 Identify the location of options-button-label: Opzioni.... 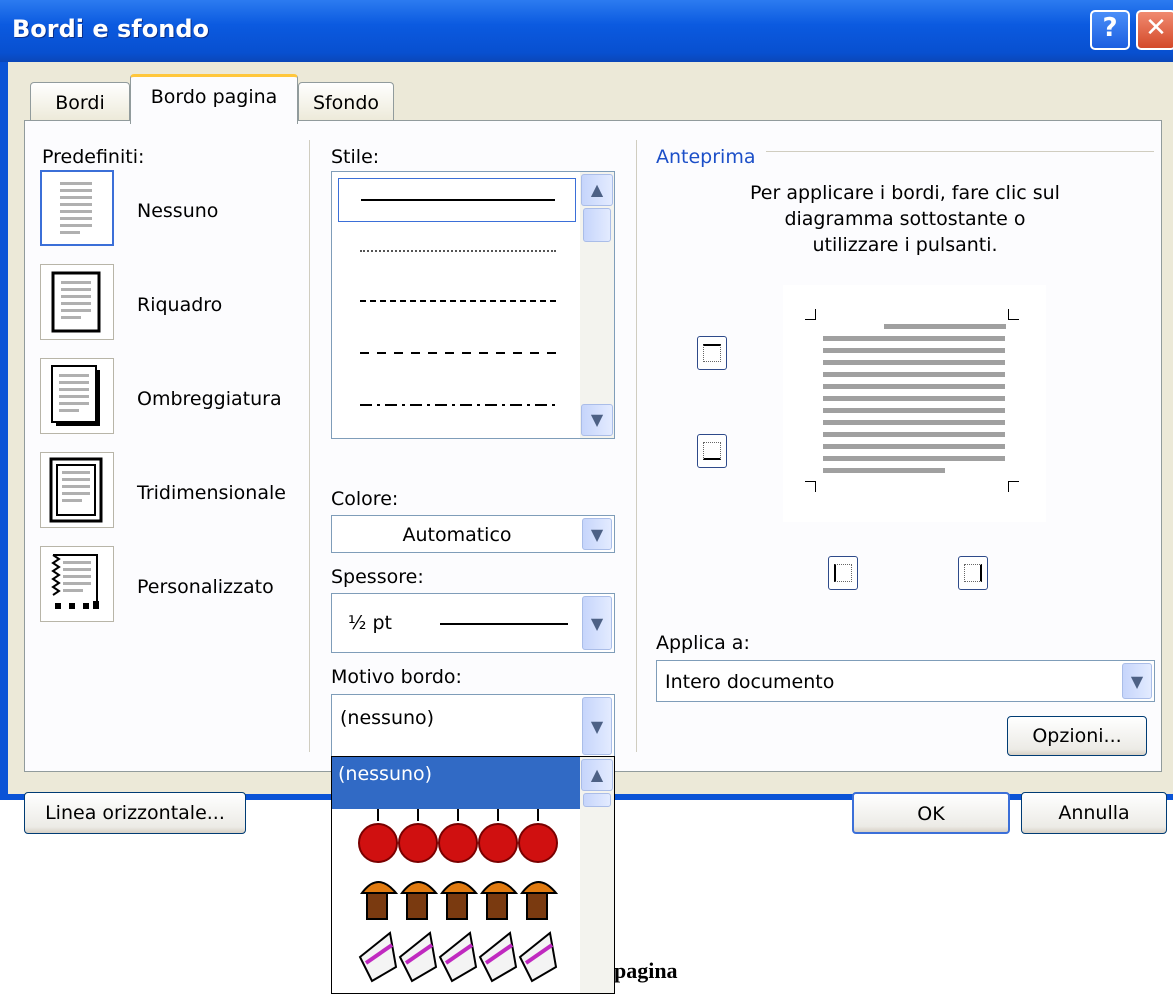
(1077, 736).